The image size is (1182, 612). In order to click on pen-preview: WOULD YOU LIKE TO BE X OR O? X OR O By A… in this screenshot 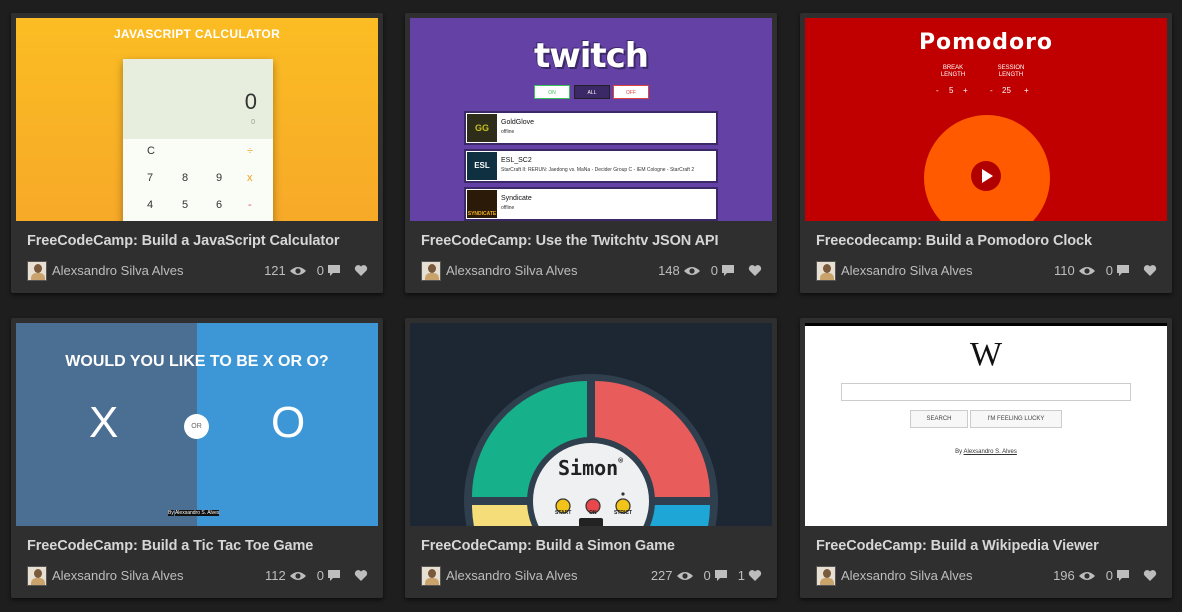, I will do `click(197, 424)`.